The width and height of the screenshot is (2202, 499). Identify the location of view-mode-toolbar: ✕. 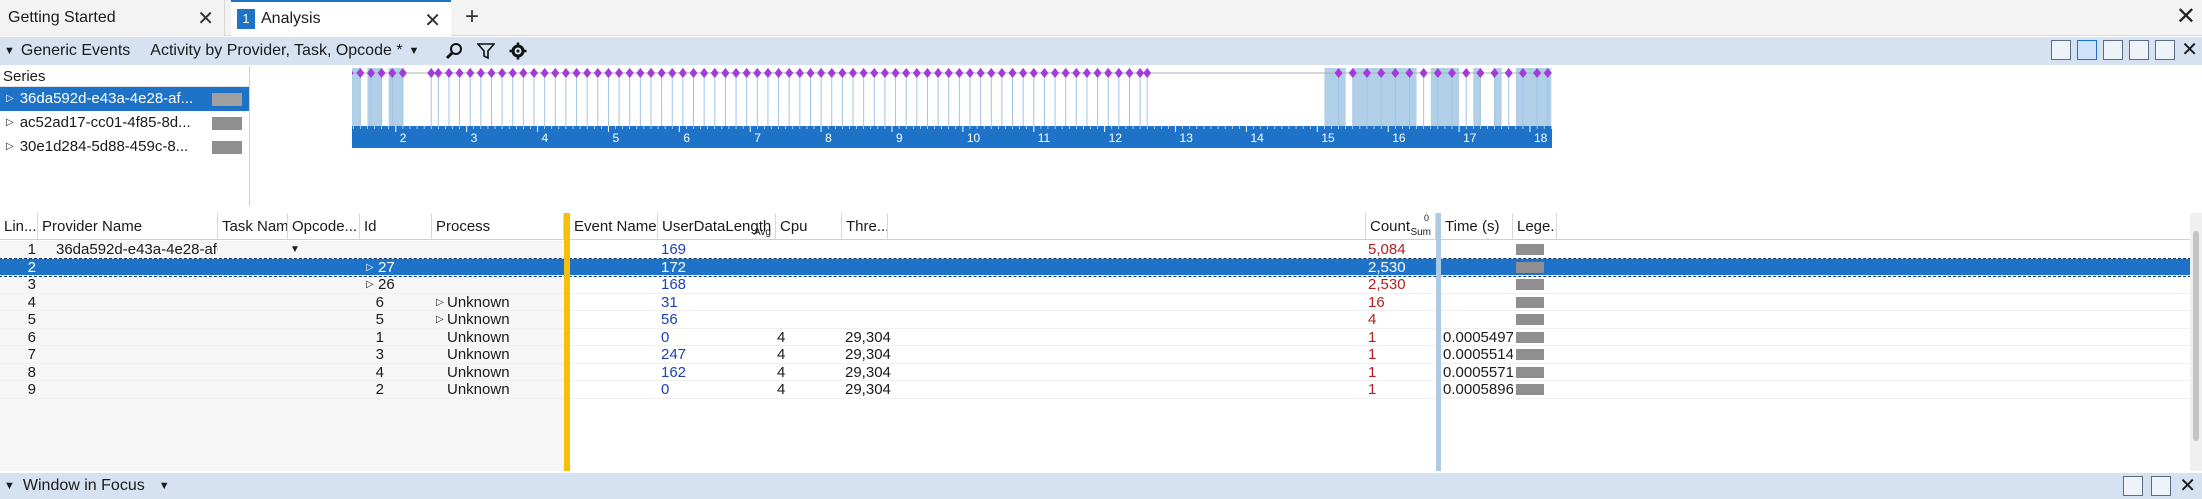
(2124, 50).